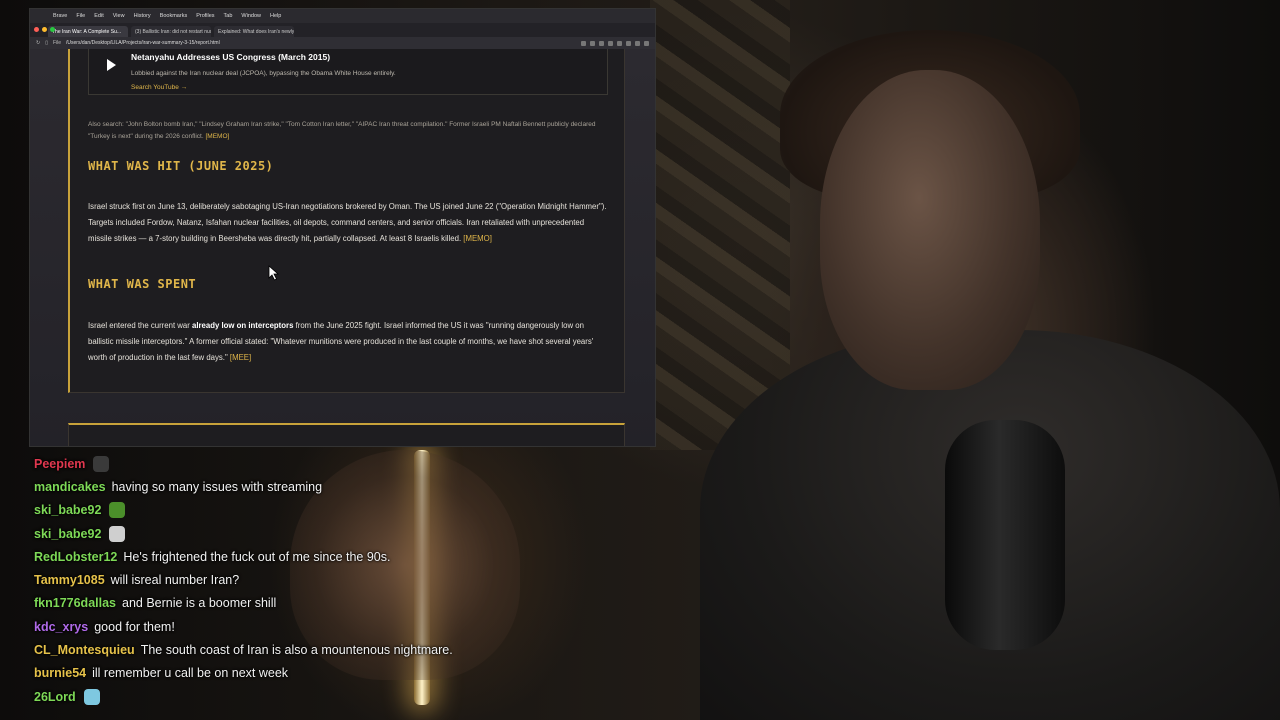 Image resolution: width=1280 pixels, height=720 pixels. Describe the element at coordinates (36, 29) in the screenshot. I see `close-window-button` at that location.